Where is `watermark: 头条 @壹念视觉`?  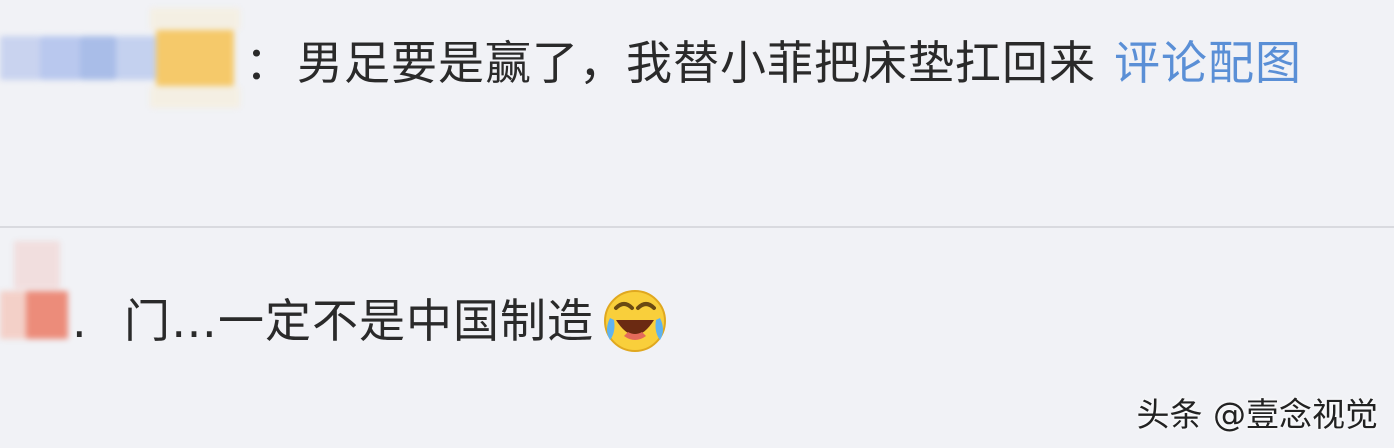 watermark: 头条 @壹念视觉 is located at coordinates (1257, 414).